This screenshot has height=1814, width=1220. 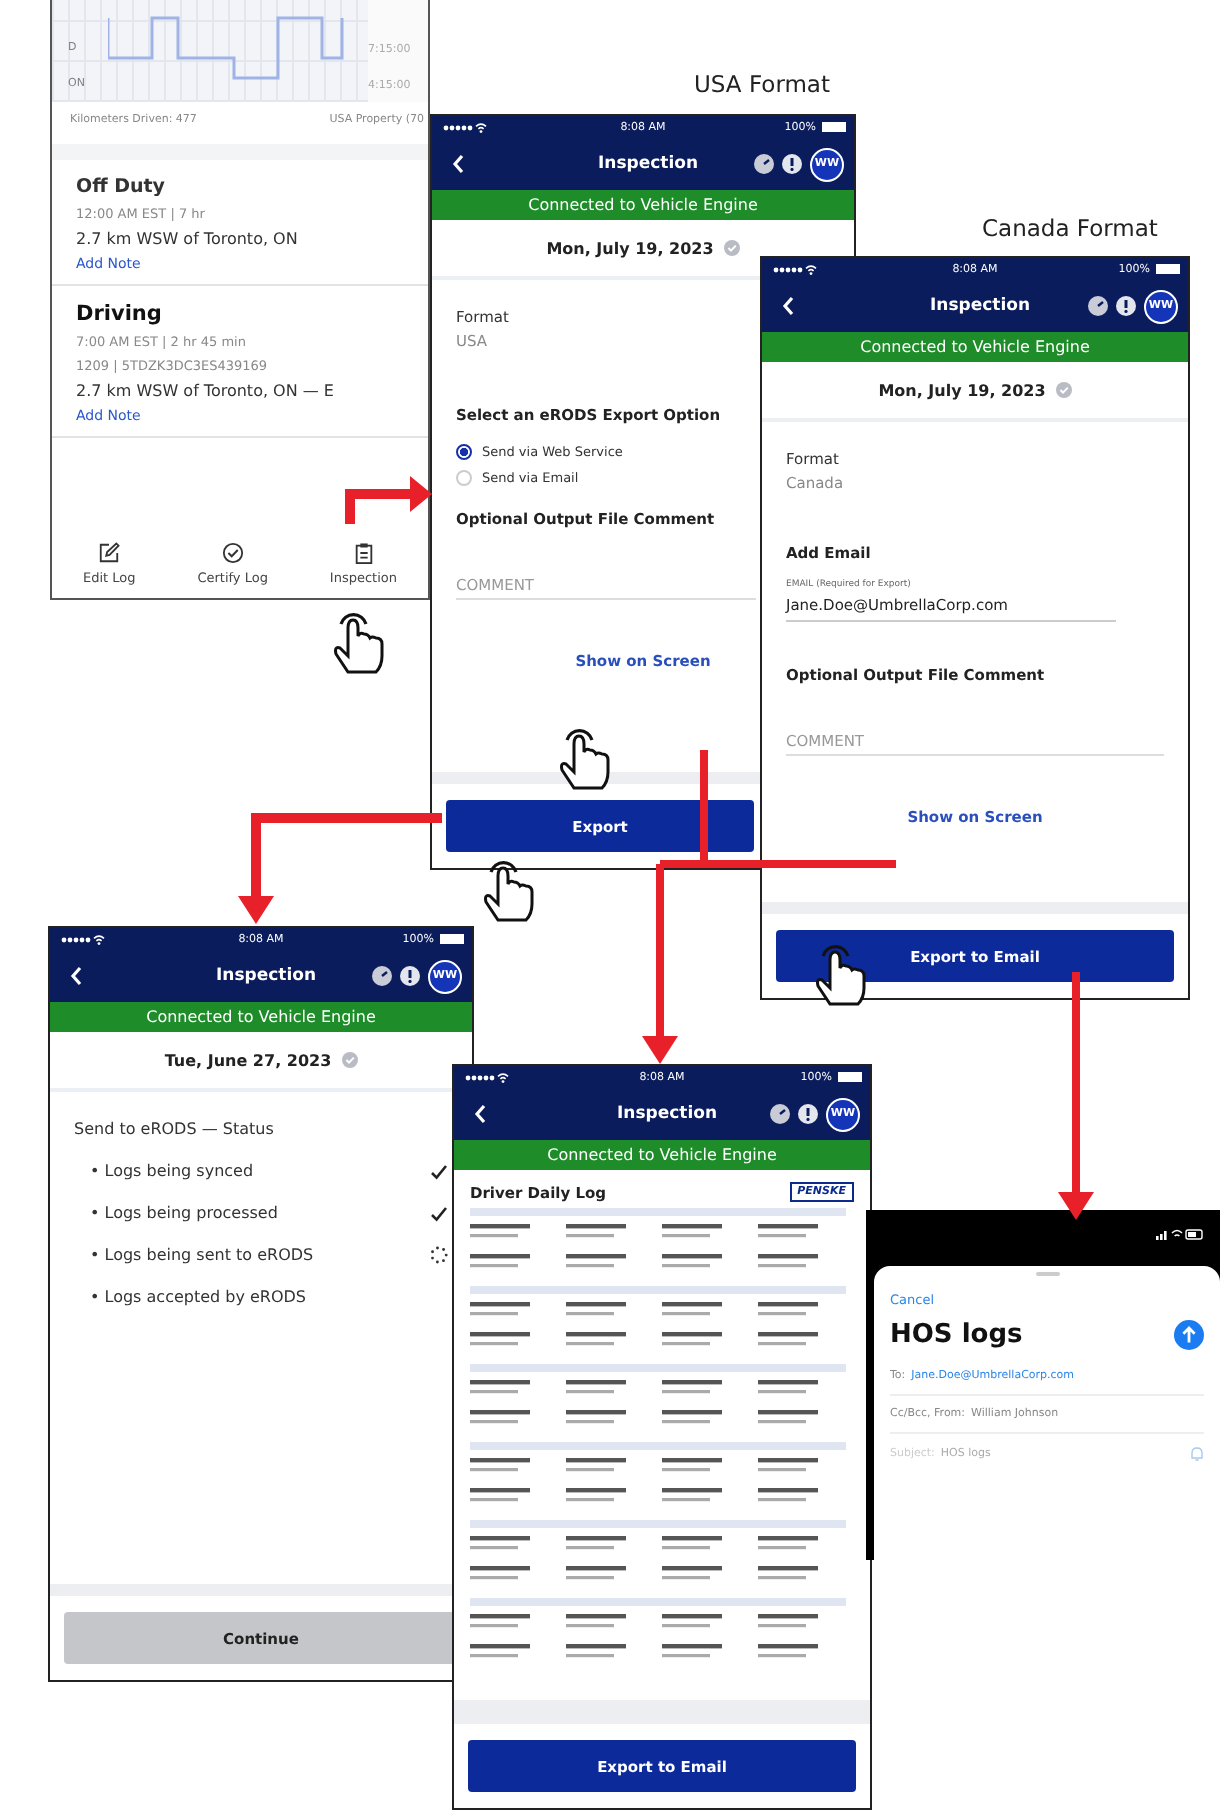 What do you see at coordinates (202, 1255) in the screenshot?
I see `status-step-text: • Logs being sent to eRODS` at bounding box center [202, 1255].